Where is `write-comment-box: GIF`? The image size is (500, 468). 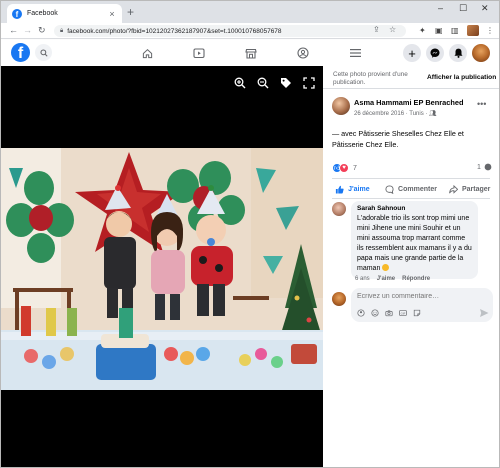 write-comment-box: GIF is located at coordinates (422, 305).